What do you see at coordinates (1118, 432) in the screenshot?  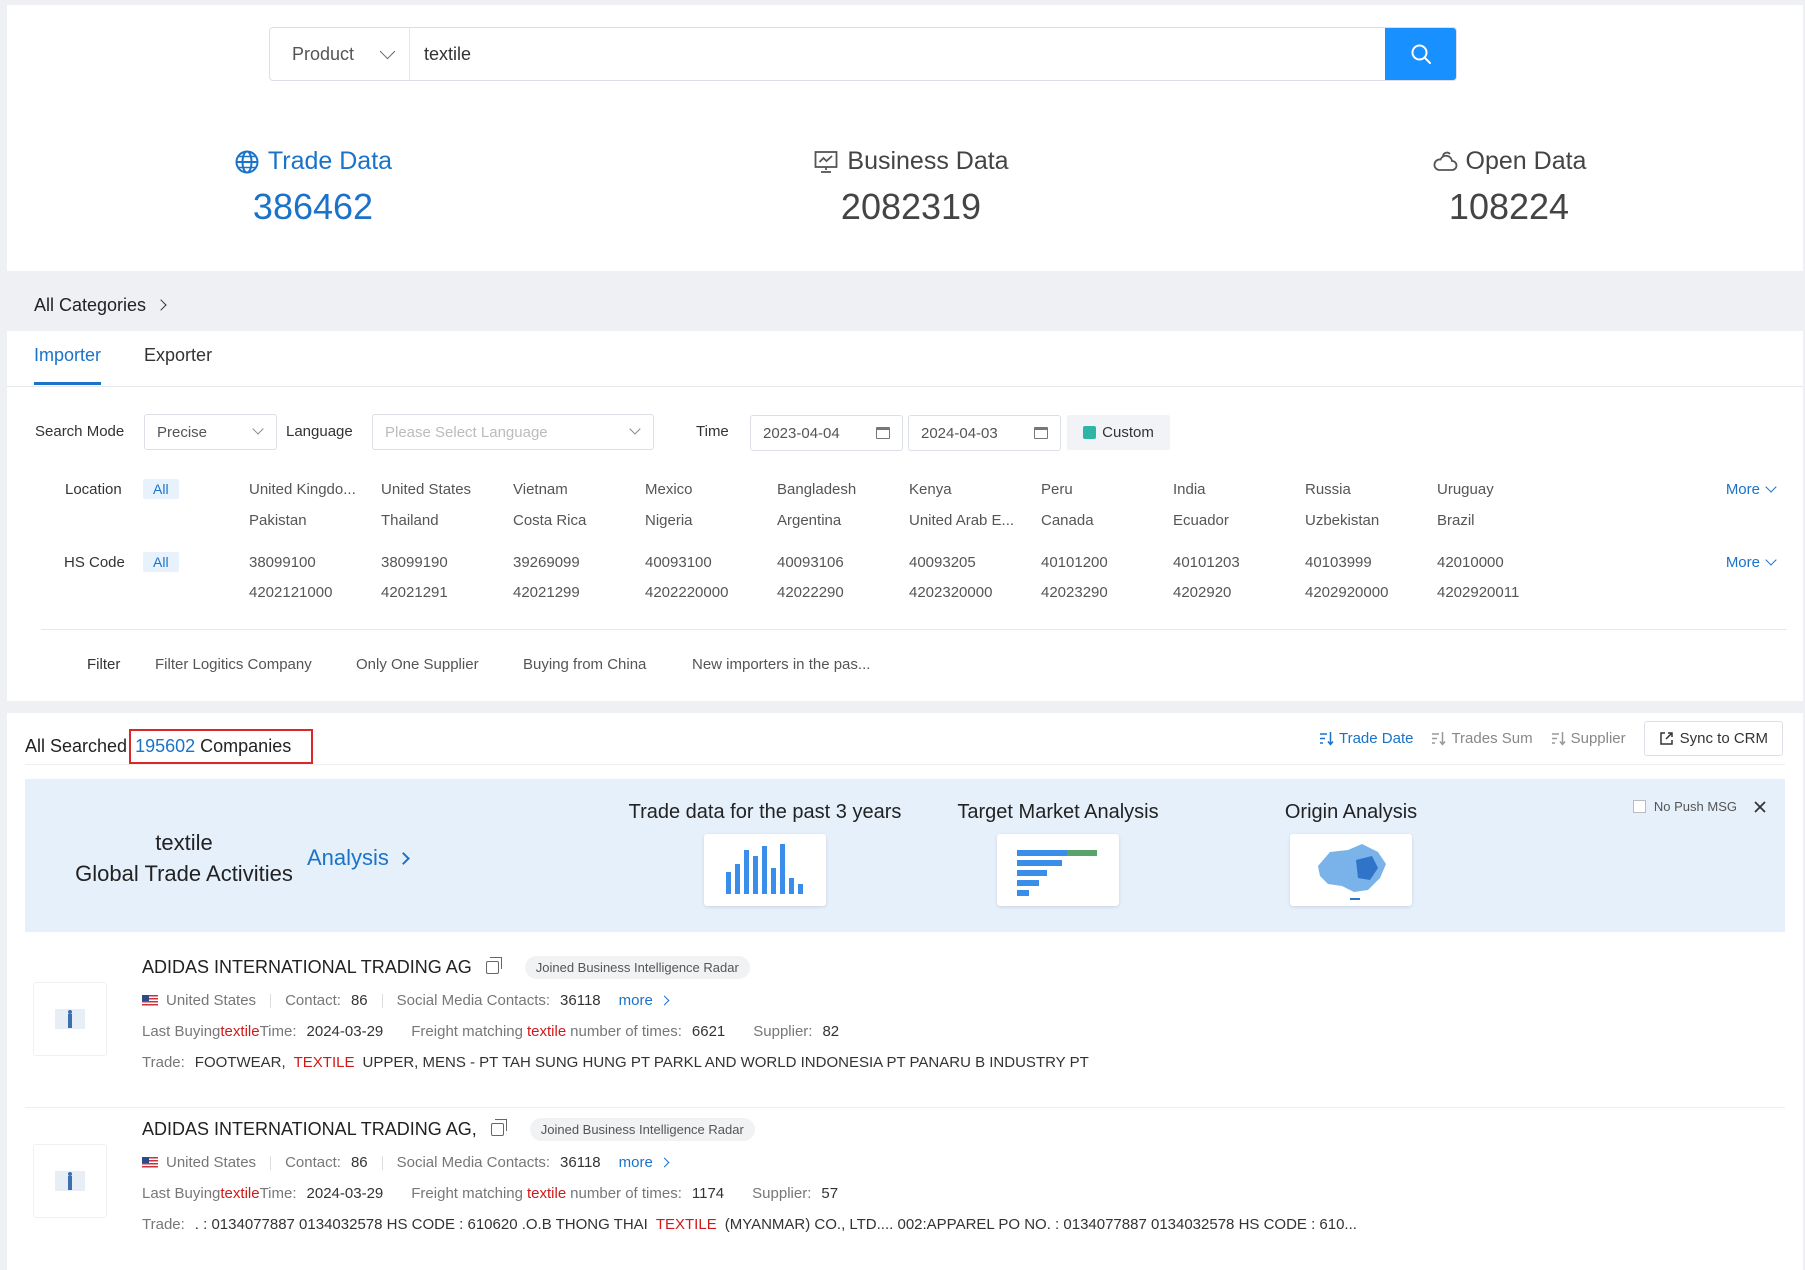 I see `custom-date-button: Custom` at bounding box center [1118, 432].